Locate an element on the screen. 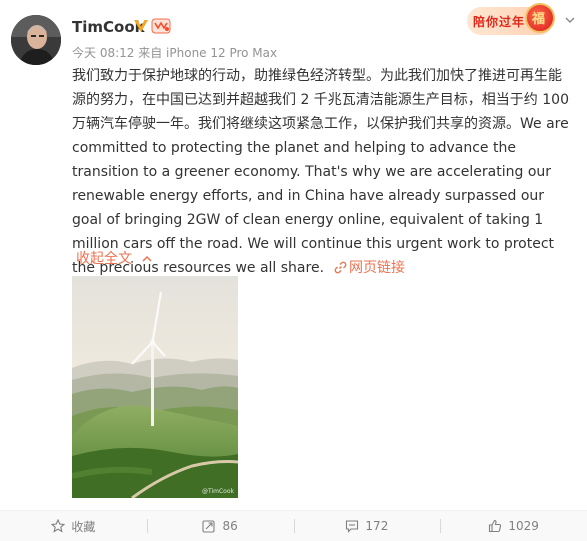 This screenshot has height=541, width=587. star-icon is located at coordinates (58, 526).